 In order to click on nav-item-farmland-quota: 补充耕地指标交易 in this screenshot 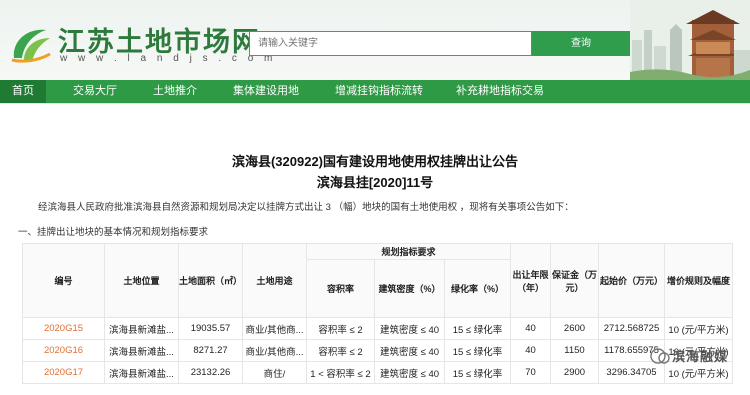, I will do `click(500, 91)`.